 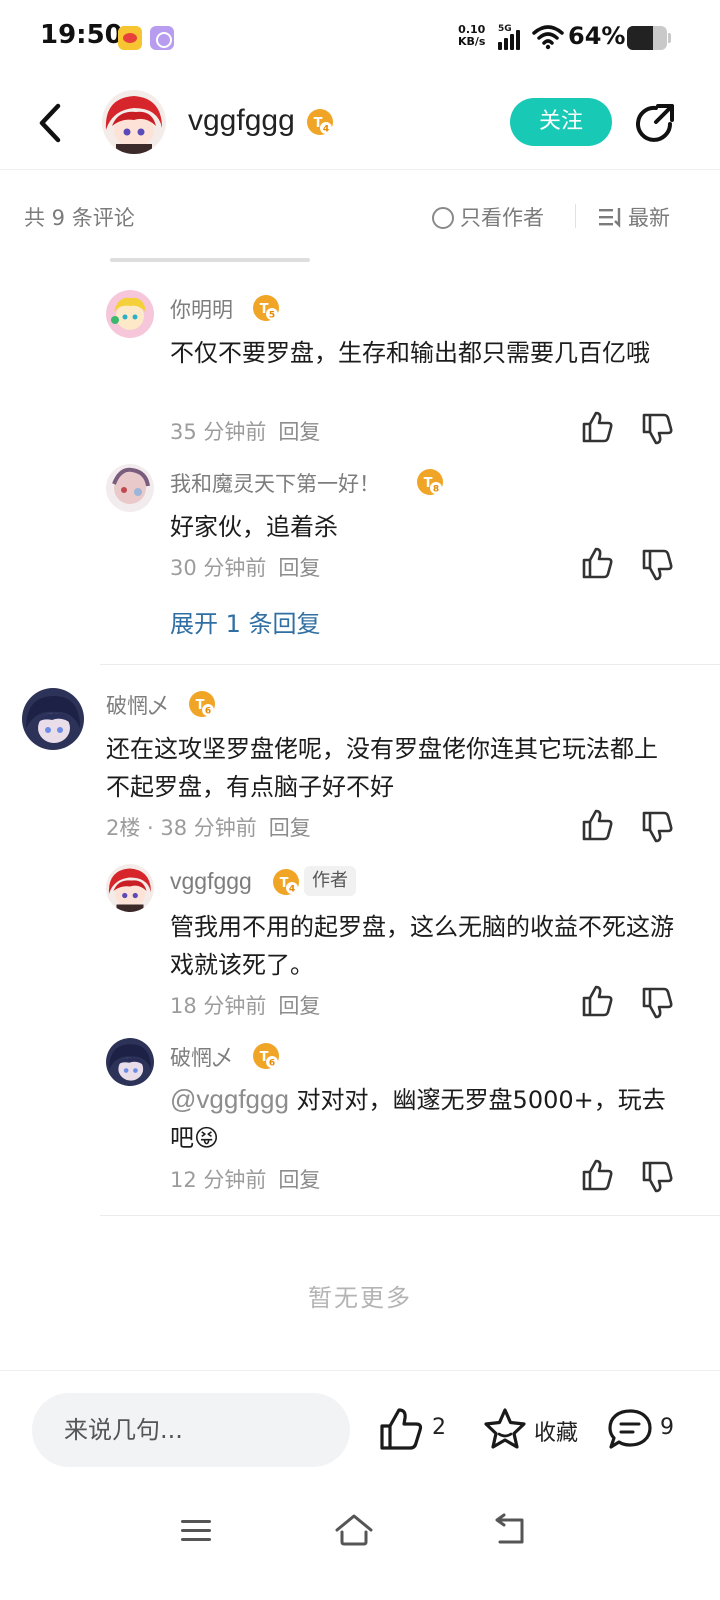 I want to click on level-badge-icon: T 5, so click(x=266, y=308).